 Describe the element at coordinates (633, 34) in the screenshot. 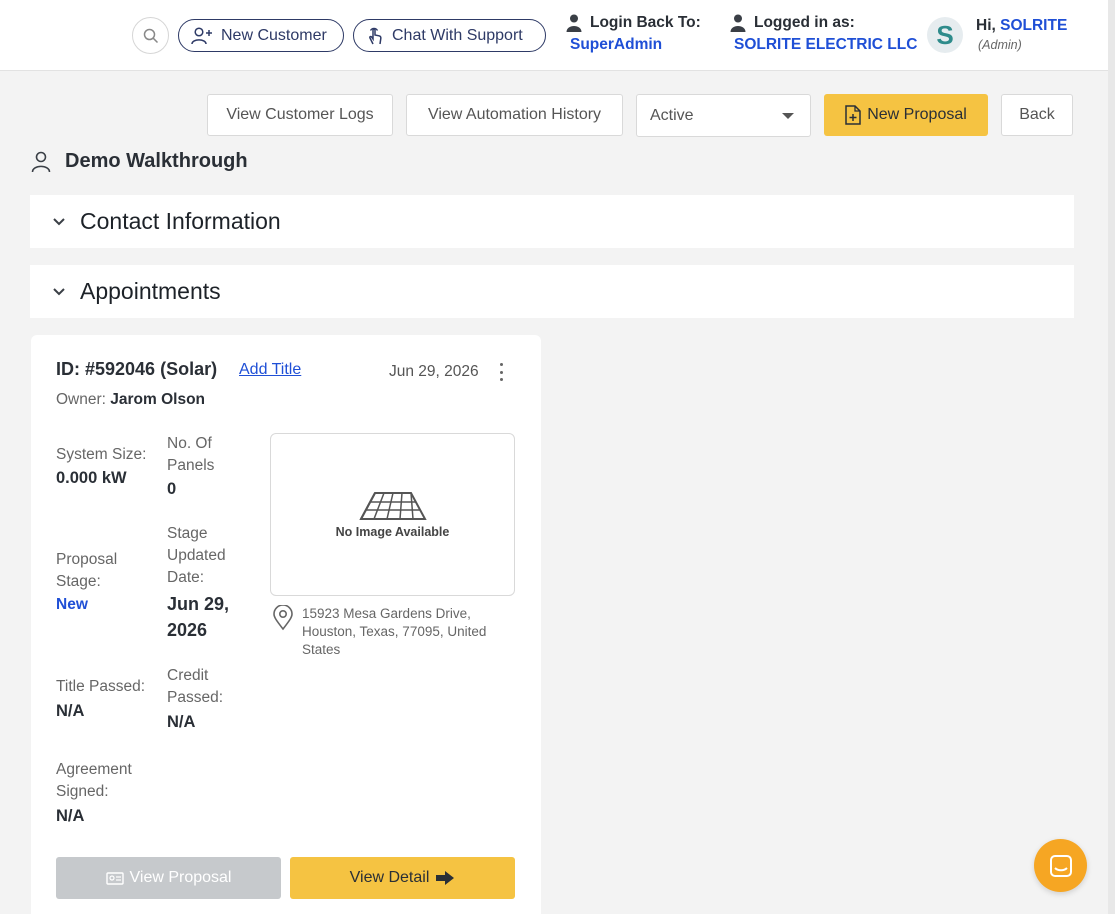

I see `login-back-block: Login Back To: SuperAdmin` at that location.